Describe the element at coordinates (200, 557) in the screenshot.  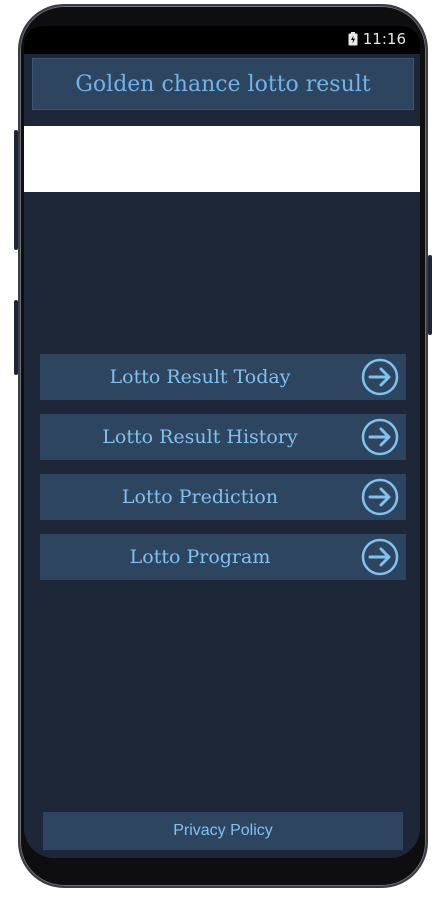
I see `menu-item-label: Lotto Program` at that location.